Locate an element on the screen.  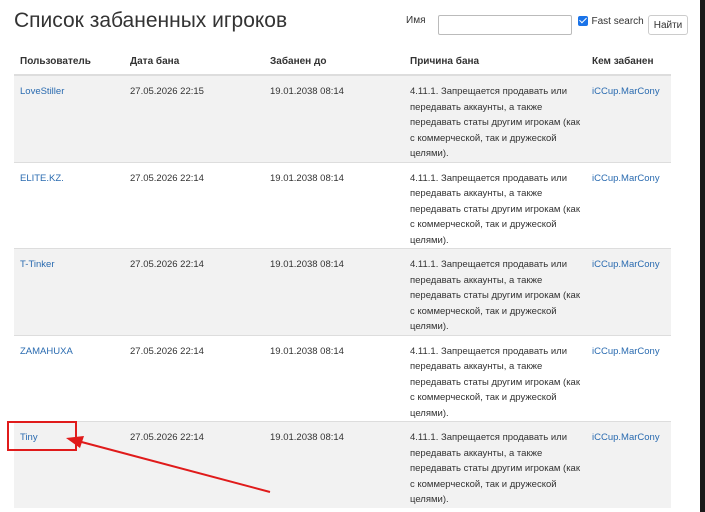
arrow-shaft is located at coordinates (172, 466).